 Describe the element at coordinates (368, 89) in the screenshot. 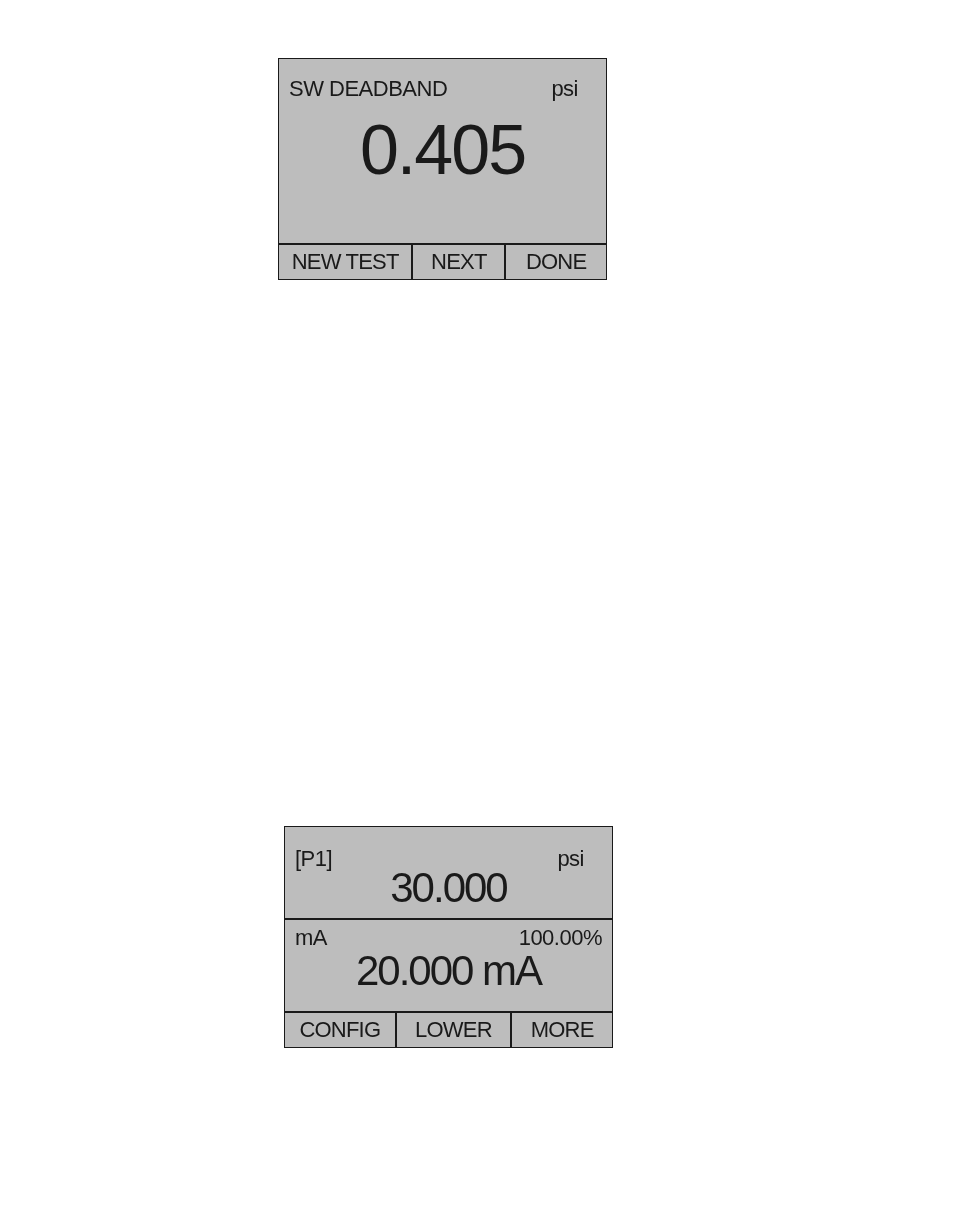

I see `screen-title: SW DEADBAND` at that location.